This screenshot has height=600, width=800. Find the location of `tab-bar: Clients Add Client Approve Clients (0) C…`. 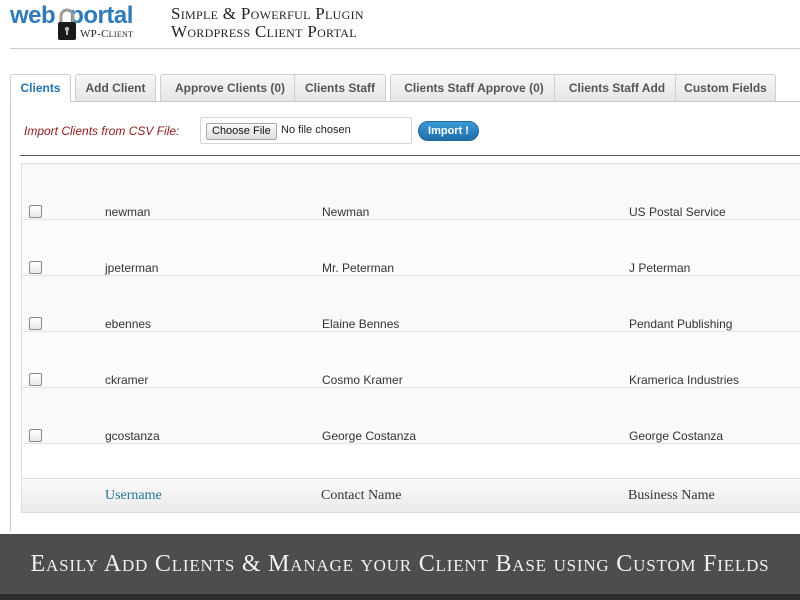

tab-bar: Clients Add Client Approve Clients (0) C… is located at coordinates (405, 88).